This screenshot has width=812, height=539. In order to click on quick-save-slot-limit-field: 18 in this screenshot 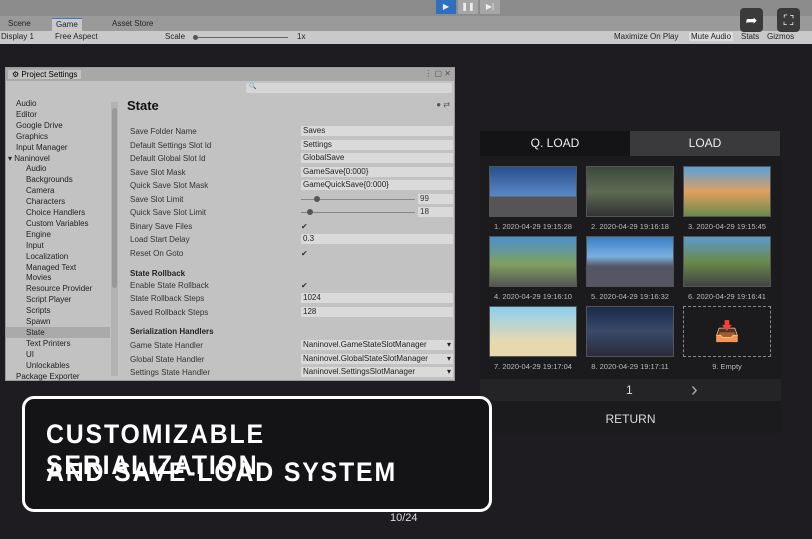, I will do `click(435, 212)`.